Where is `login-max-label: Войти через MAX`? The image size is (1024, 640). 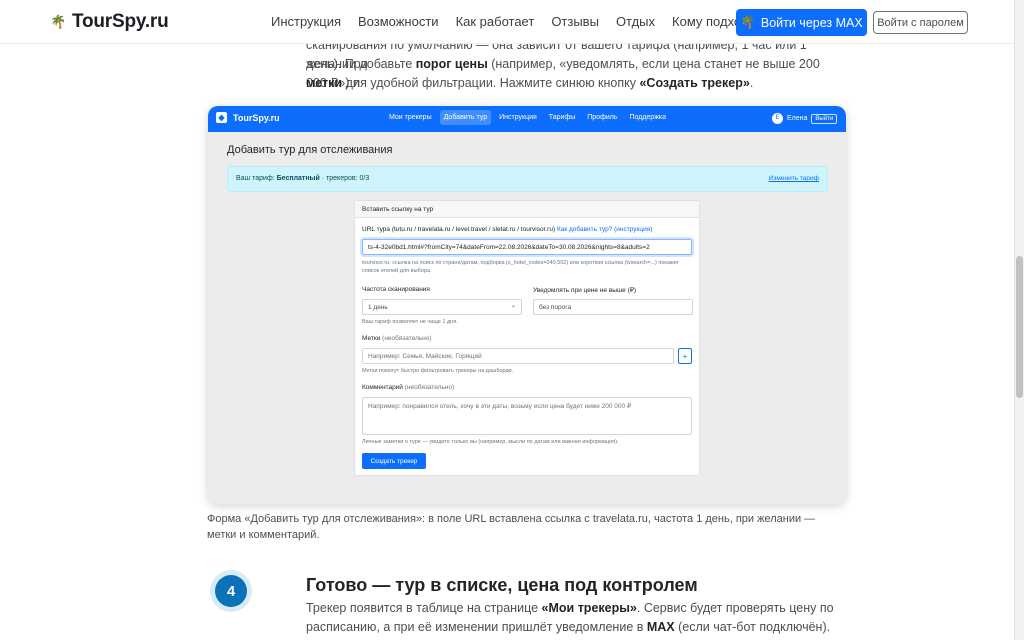
login-max-label: Войти через MAX is located at coordinates (811, 22).